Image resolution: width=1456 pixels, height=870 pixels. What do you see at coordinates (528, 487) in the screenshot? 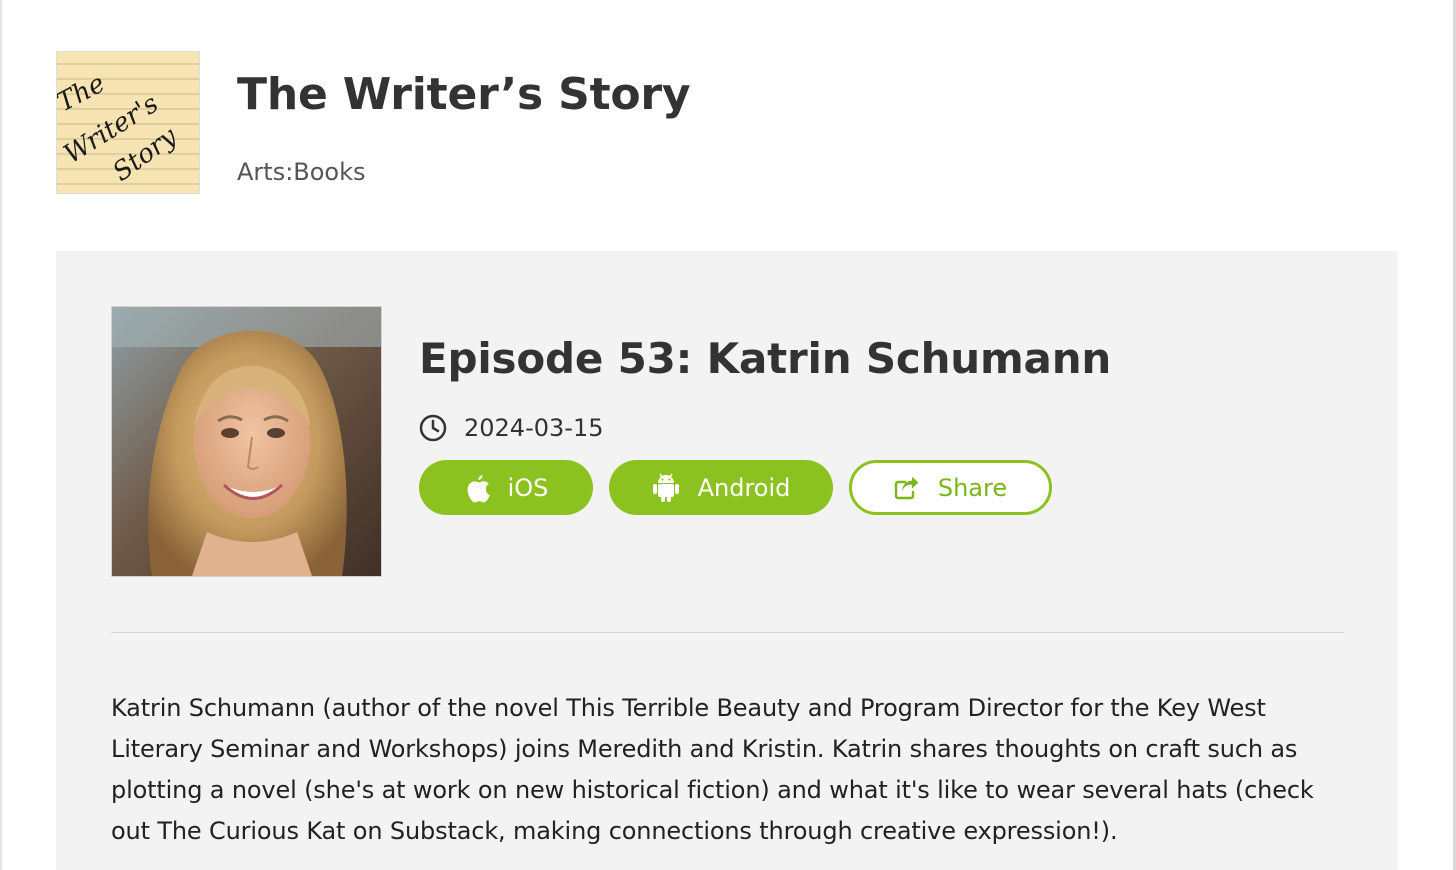
I see `ios-button-label: iOS` at bounding box center [528, 487].